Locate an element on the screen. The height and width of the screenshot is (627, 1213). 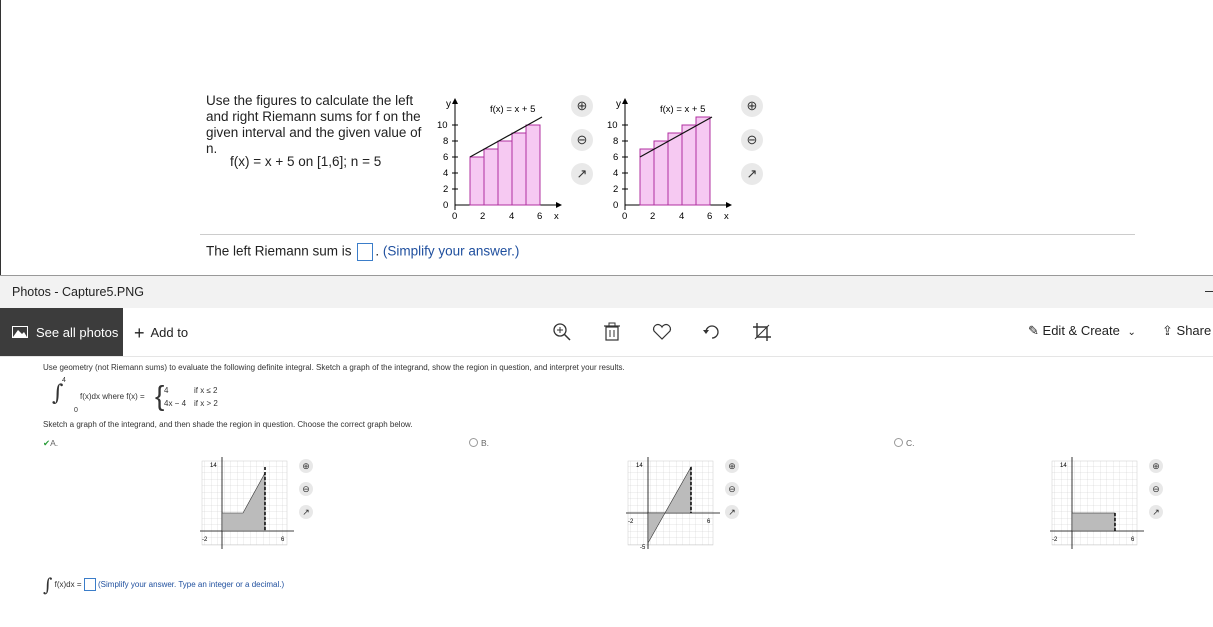
graph-a: 14 -2 6 is located at coordinates (247, 503).